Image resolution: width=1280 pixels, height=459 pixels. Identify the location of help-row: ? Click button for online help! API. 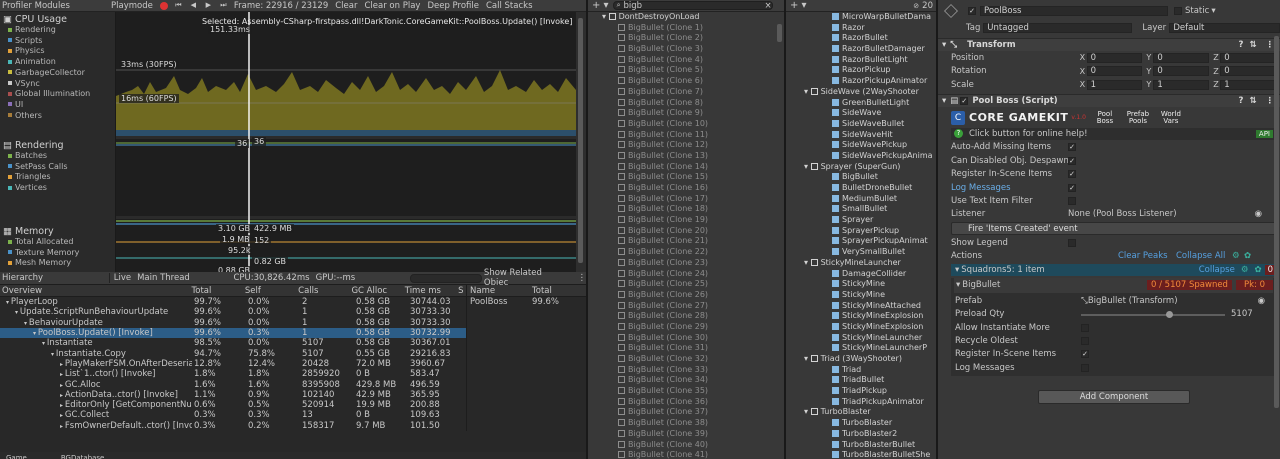
(1113, 133).